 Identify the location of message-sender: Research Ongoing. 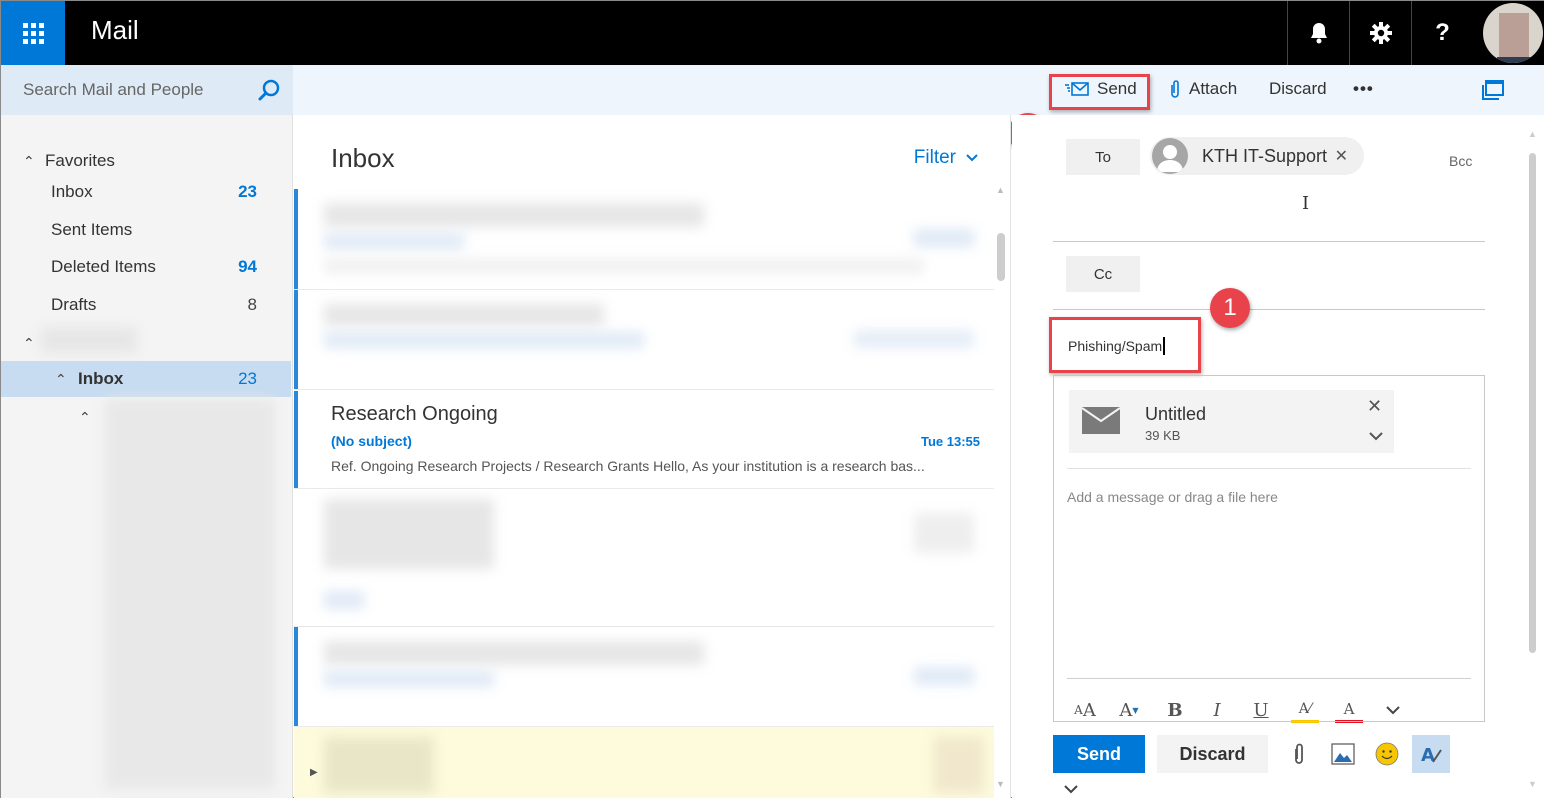
(414, 414).